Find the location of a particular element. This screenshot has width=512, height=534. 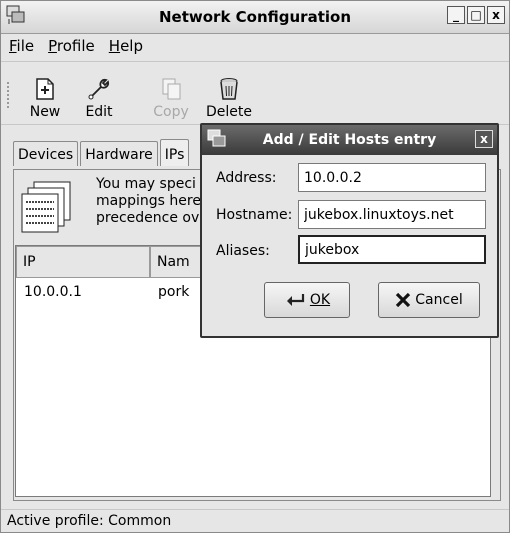

new-label: New is located at coordinates (45, 112).